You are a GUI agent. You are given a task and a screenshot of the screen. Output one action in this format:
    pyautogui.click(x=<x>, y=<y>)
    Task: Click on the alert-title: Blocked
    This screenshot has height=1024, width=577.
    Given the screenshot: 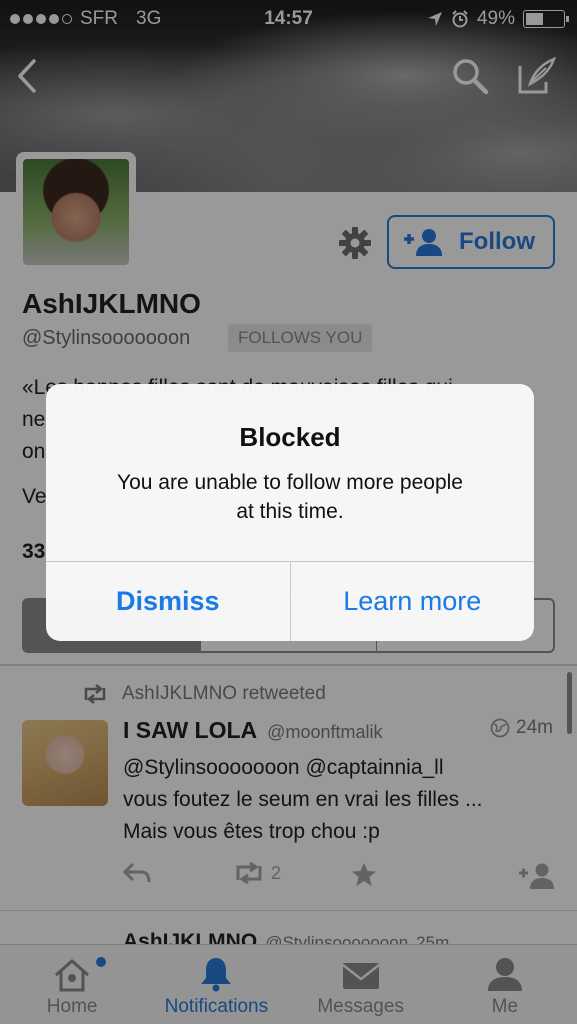 What is the action you would take?
    pyautogui.click(x=290, y=437)
    